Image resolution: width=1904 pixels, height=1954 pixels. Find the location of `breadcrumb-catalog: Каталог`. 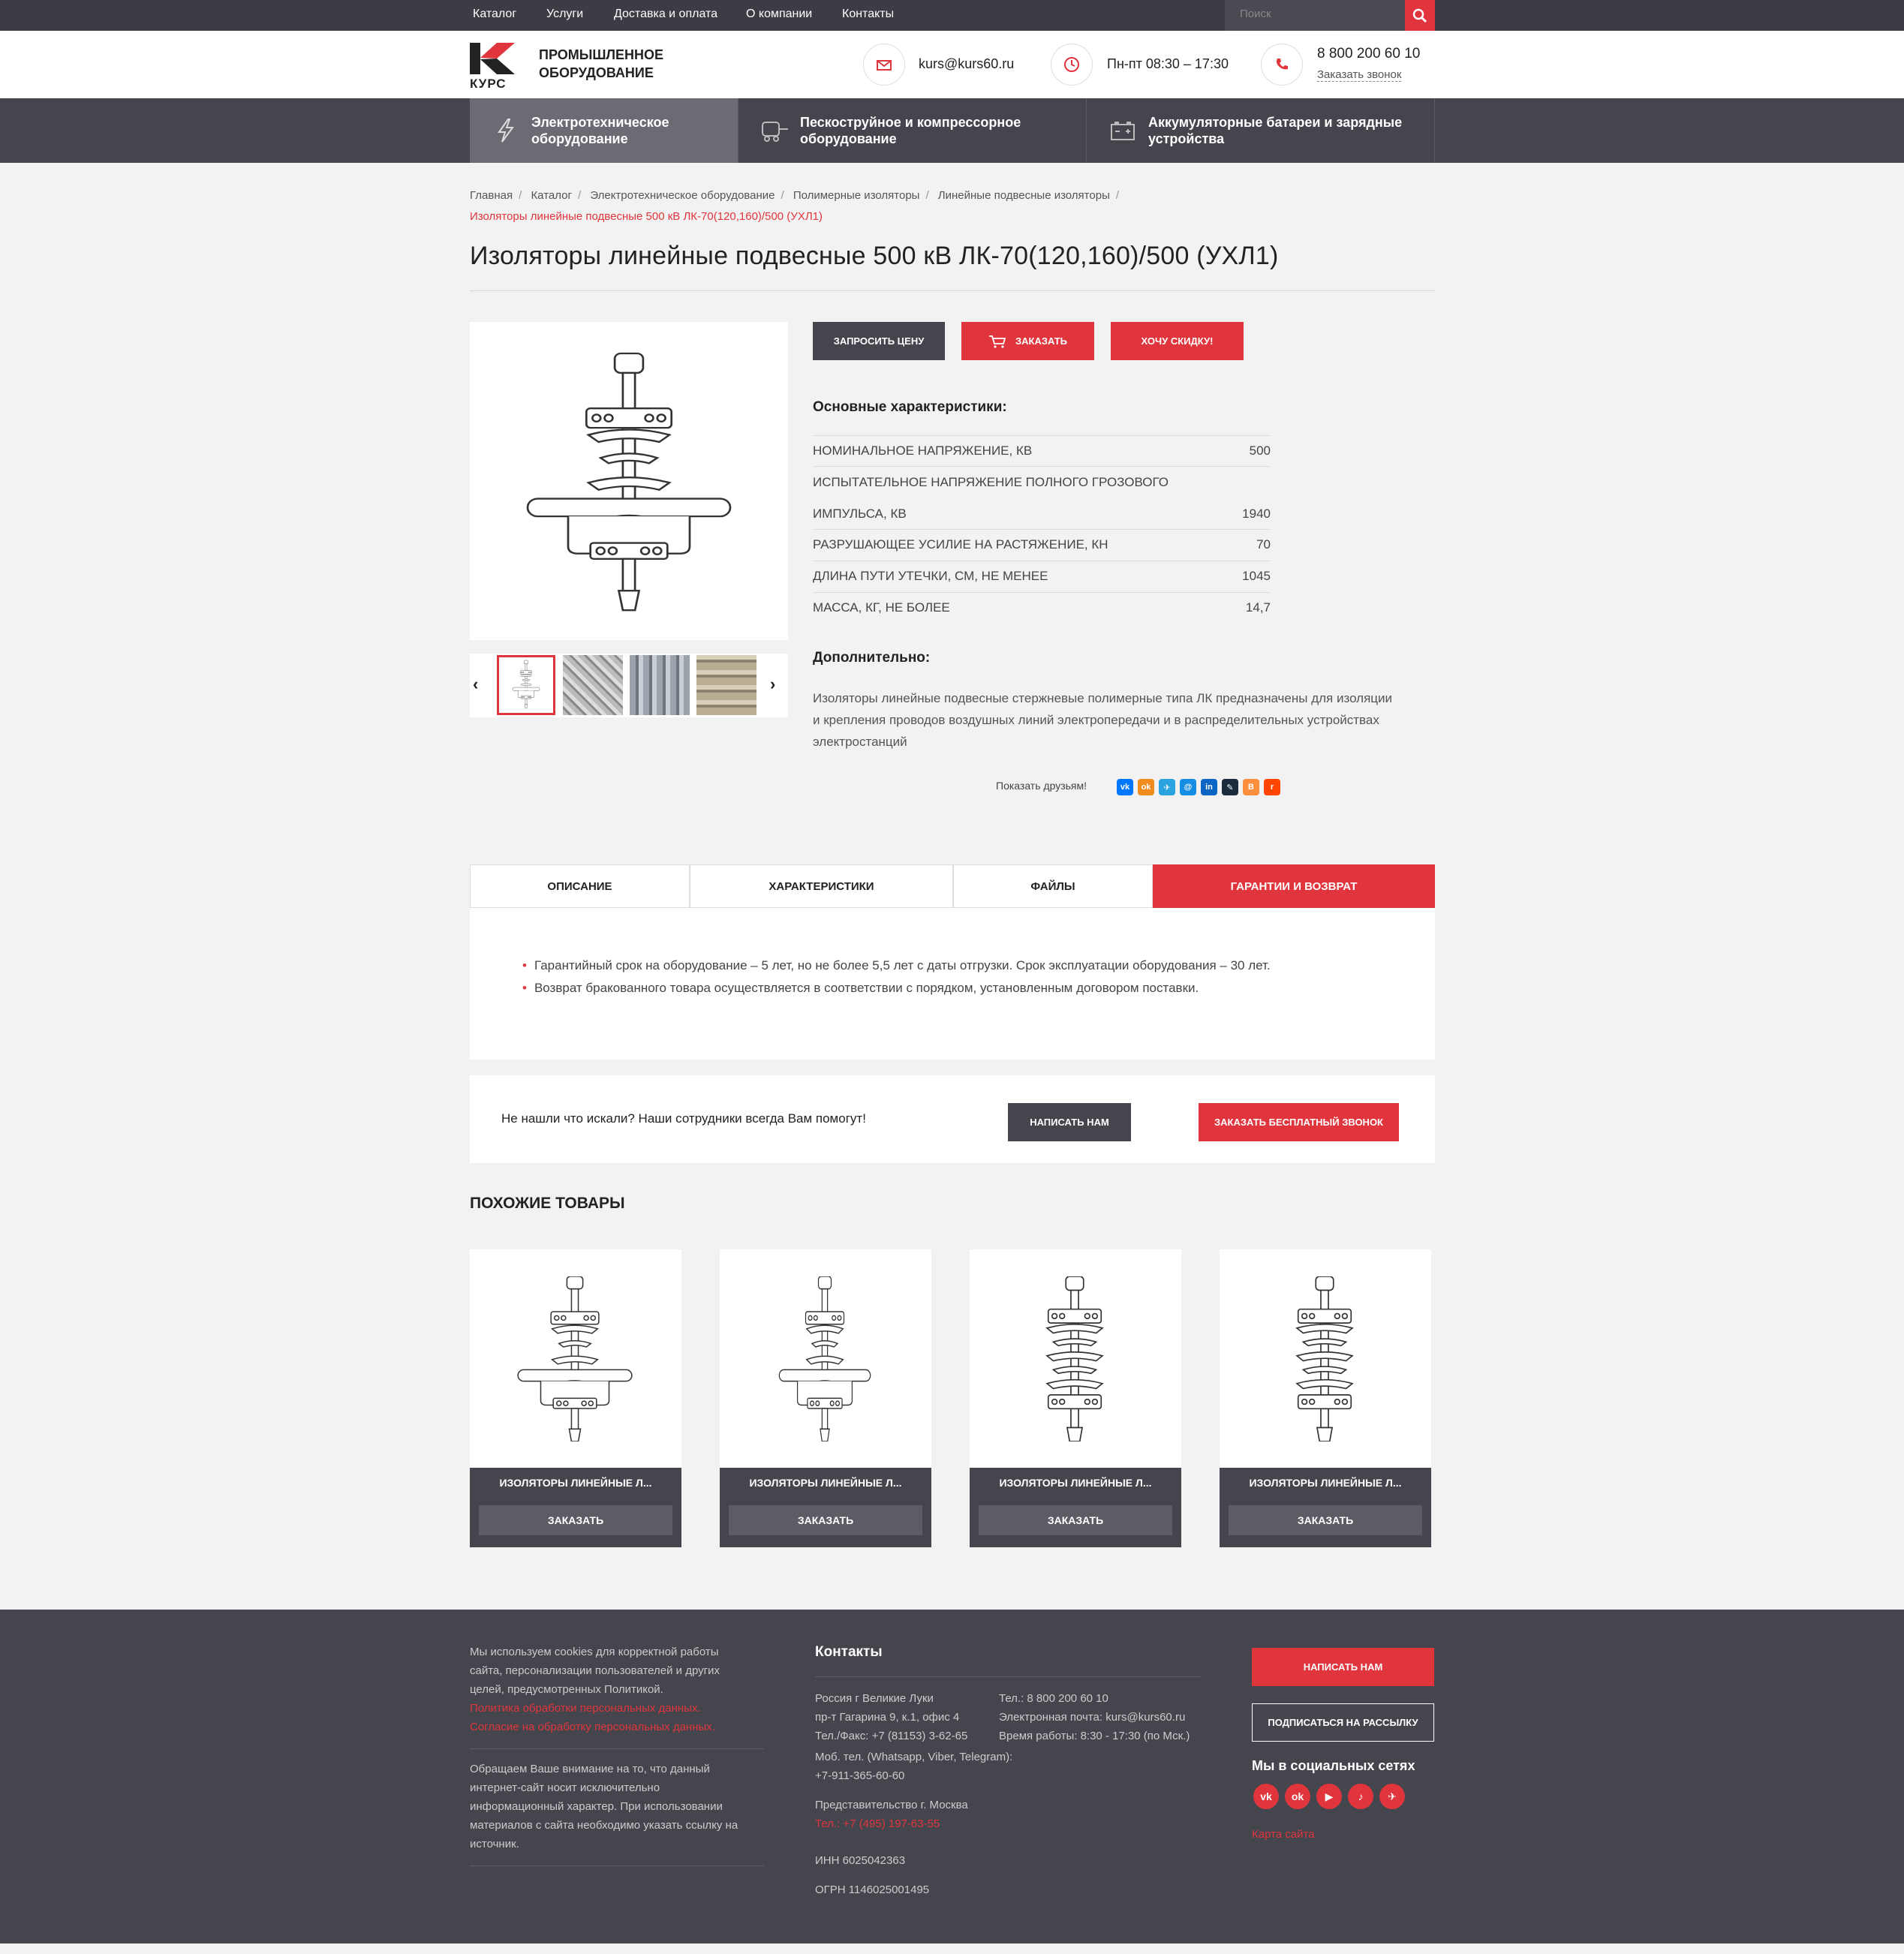

breadcrumb-catalog: Каталог is located at coordinates (551, 195).